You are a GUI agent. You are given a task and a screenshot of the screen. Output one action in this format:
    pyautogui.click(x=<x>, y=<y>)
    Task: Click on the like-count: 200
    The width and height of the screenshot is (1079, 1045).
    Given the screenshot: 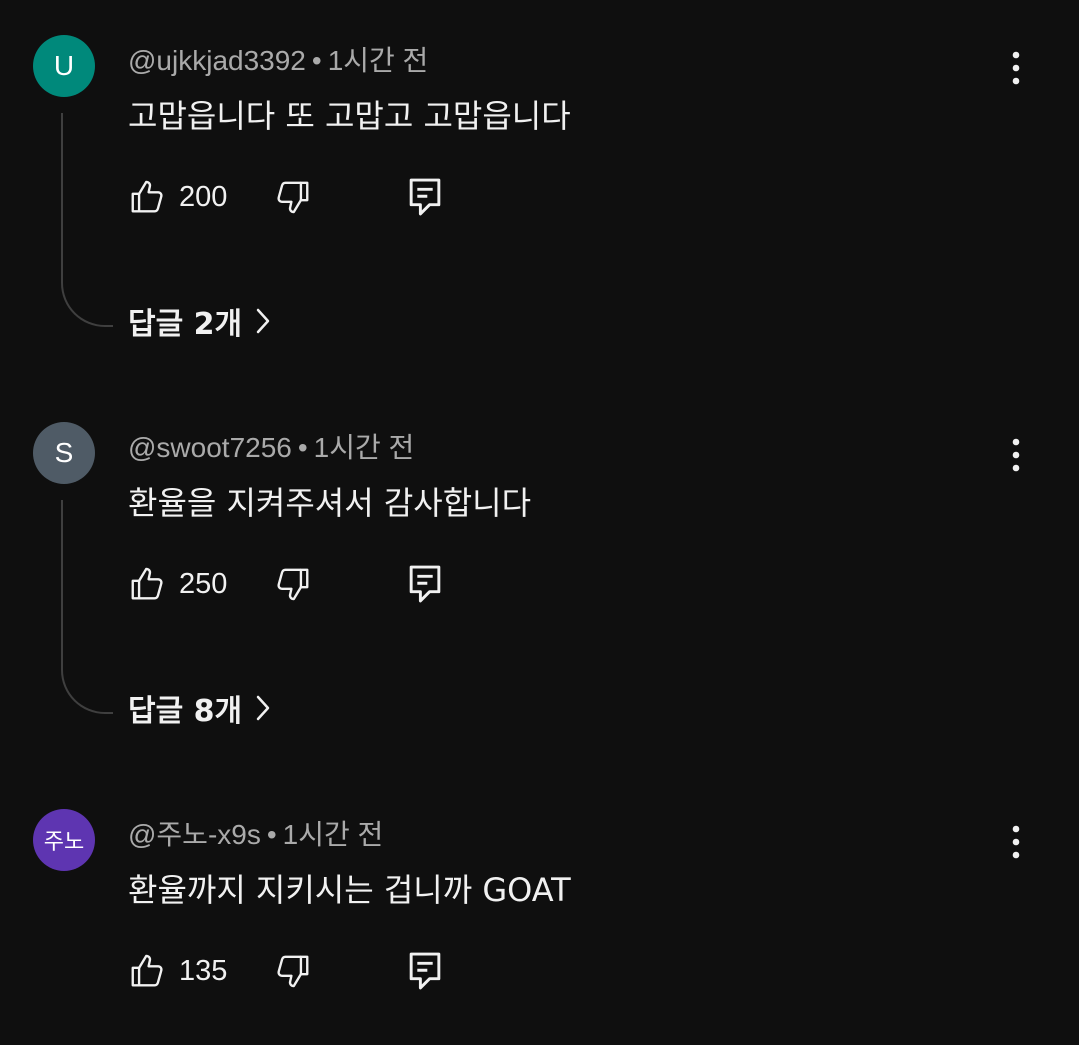 What is the action you would take?
    pyautogui.click(x=203, y=196)
    